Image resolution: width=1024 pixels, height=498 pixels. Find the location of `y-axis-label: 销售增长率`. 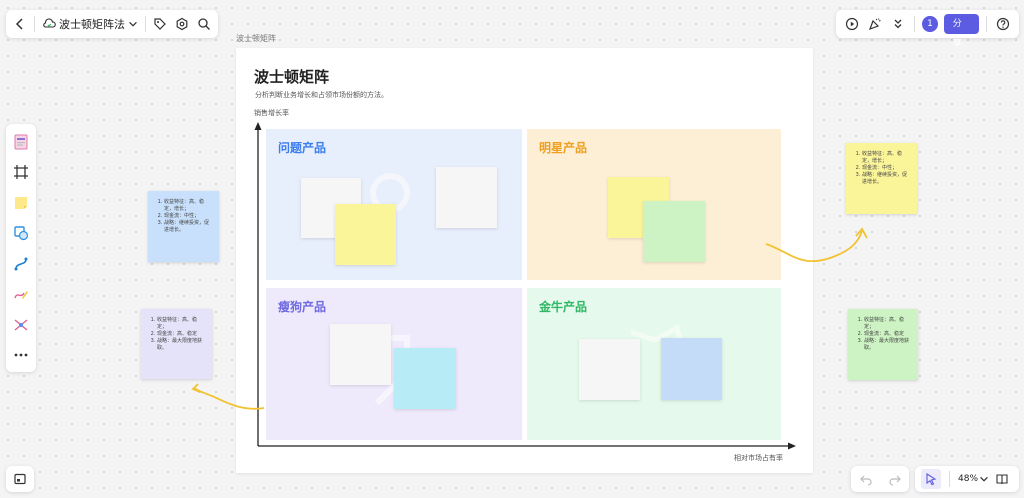

y-axis-label: 销售增长率 is located at coordinates (271, 113).